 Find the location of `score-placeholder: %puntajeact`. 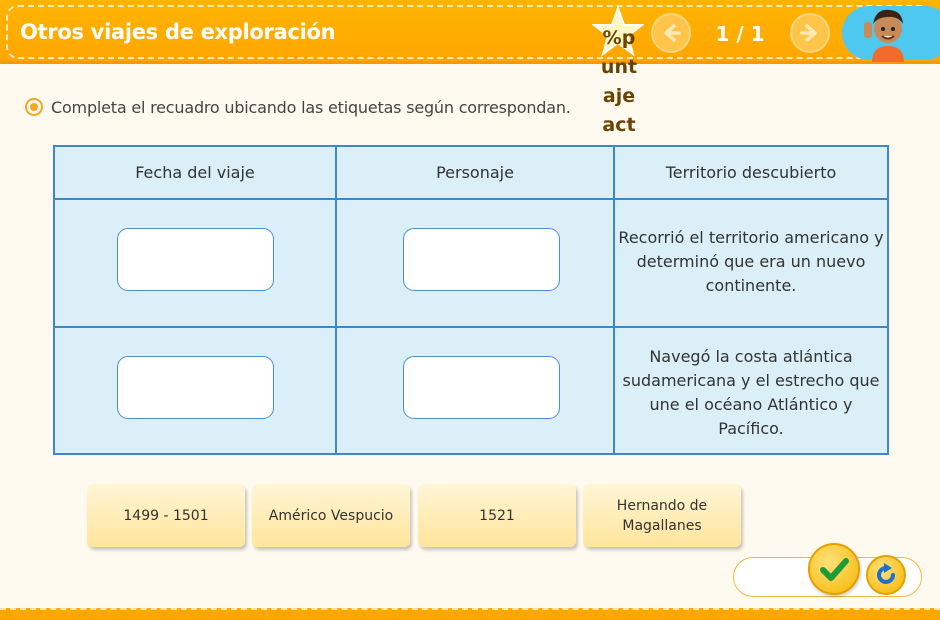

score-placeholder: %puntajeact is located at coordinates (619, 81).